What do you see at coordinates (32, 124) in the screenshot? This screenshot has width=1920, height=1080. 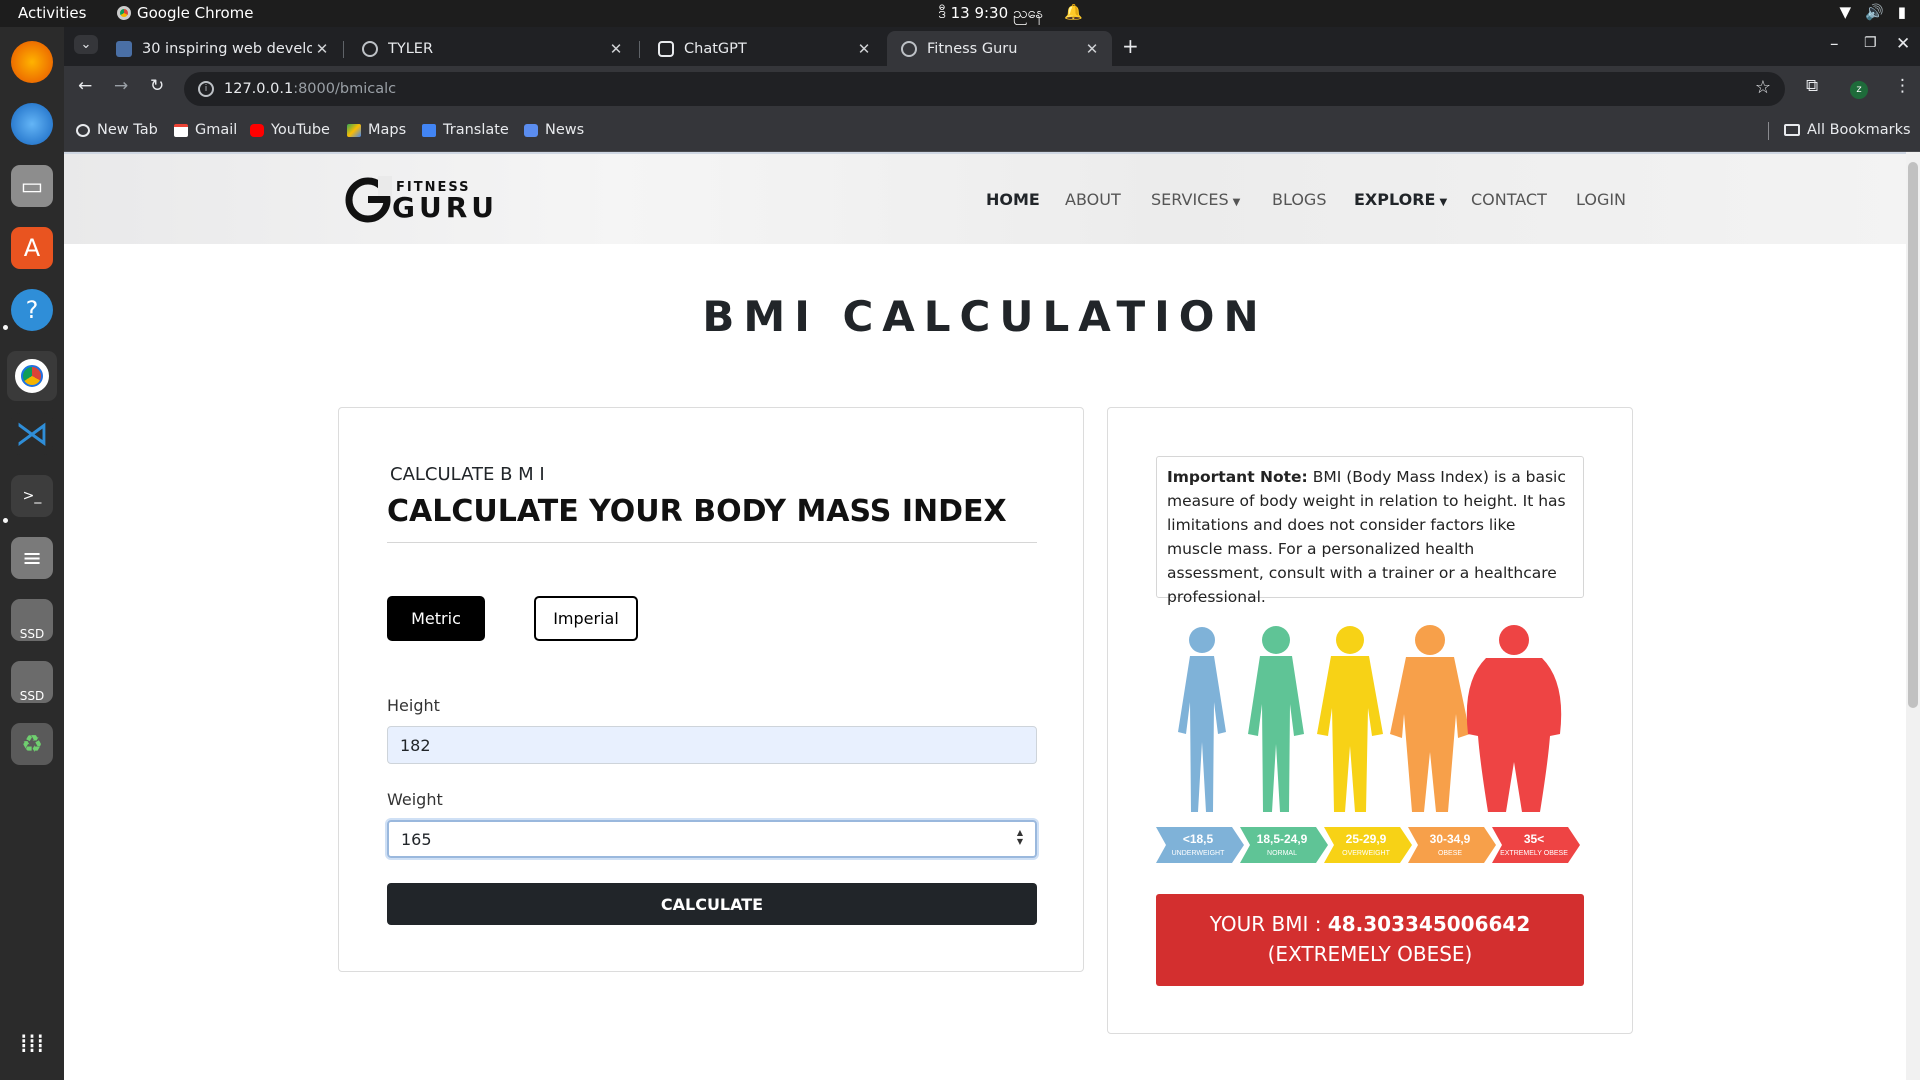 I see `thunderbird-icon` at bounding box center [32, 124].